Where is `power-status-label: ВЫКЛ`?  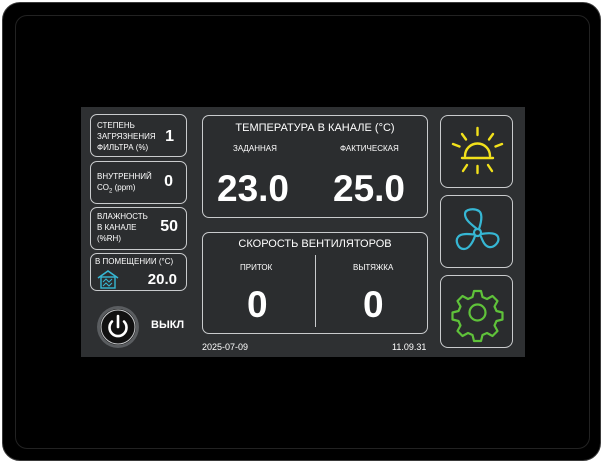
power-status-label: ВЫКЛ is located at coordinates (168, 325).